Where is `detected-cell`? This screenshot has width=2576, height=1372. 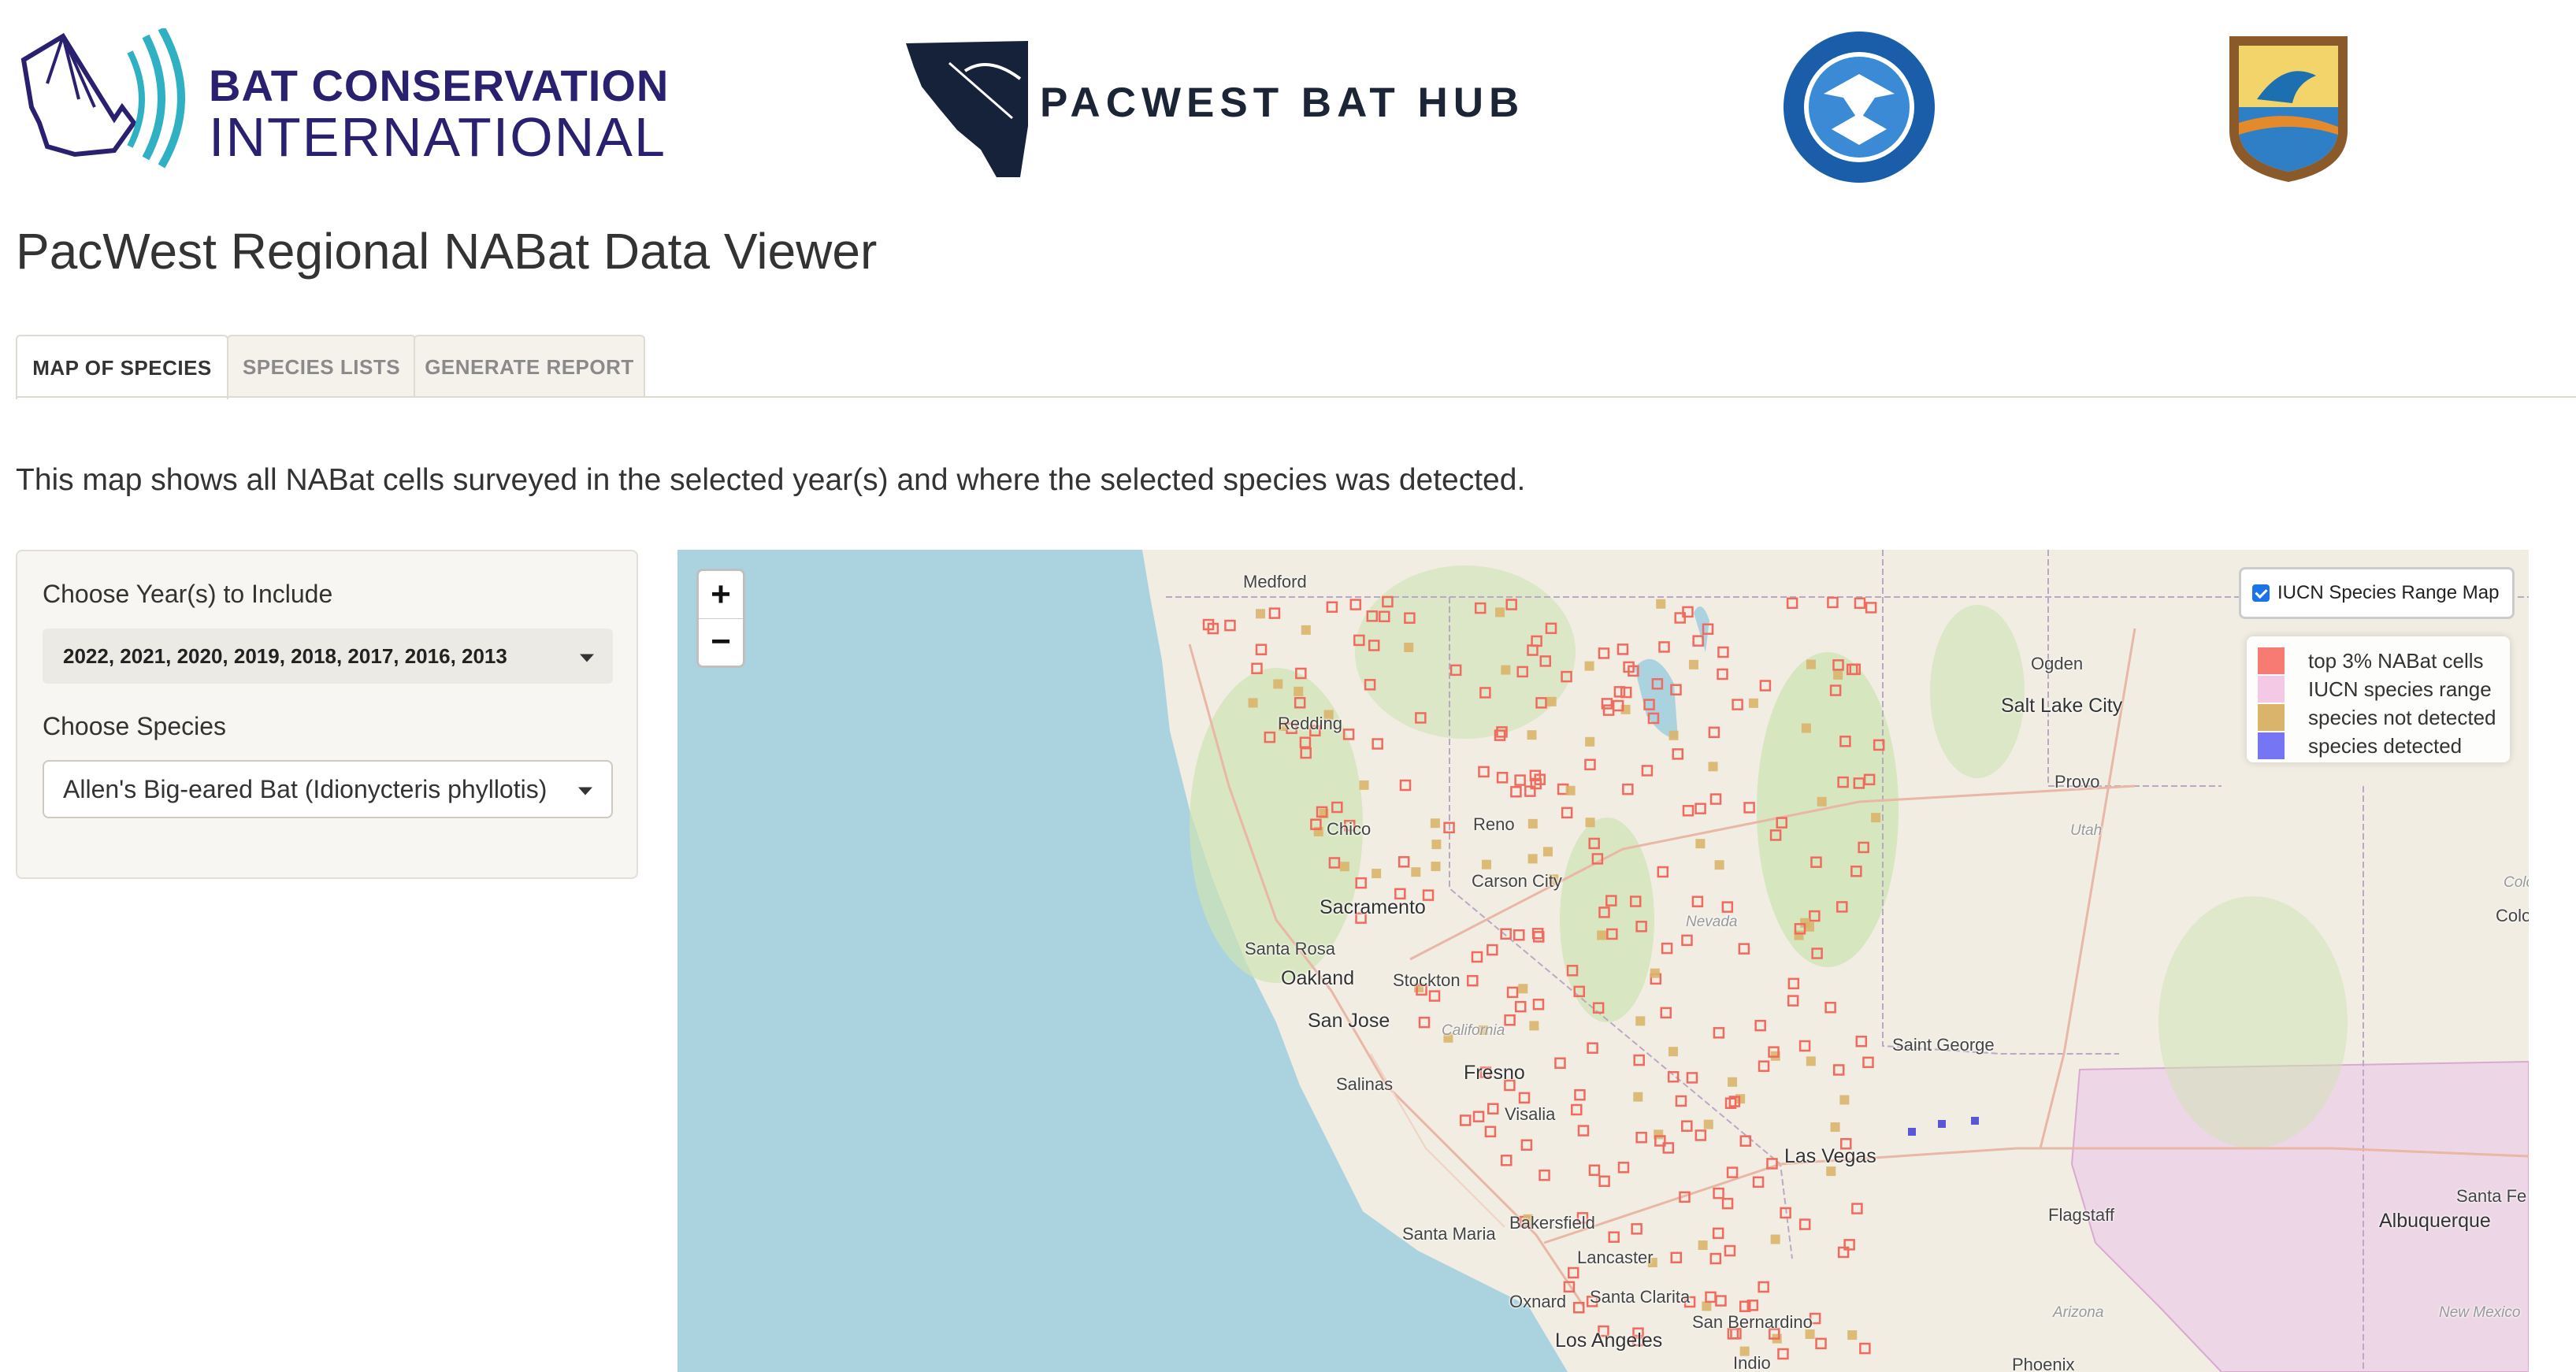
detected-cell is located at coordinates (1975, 1121).